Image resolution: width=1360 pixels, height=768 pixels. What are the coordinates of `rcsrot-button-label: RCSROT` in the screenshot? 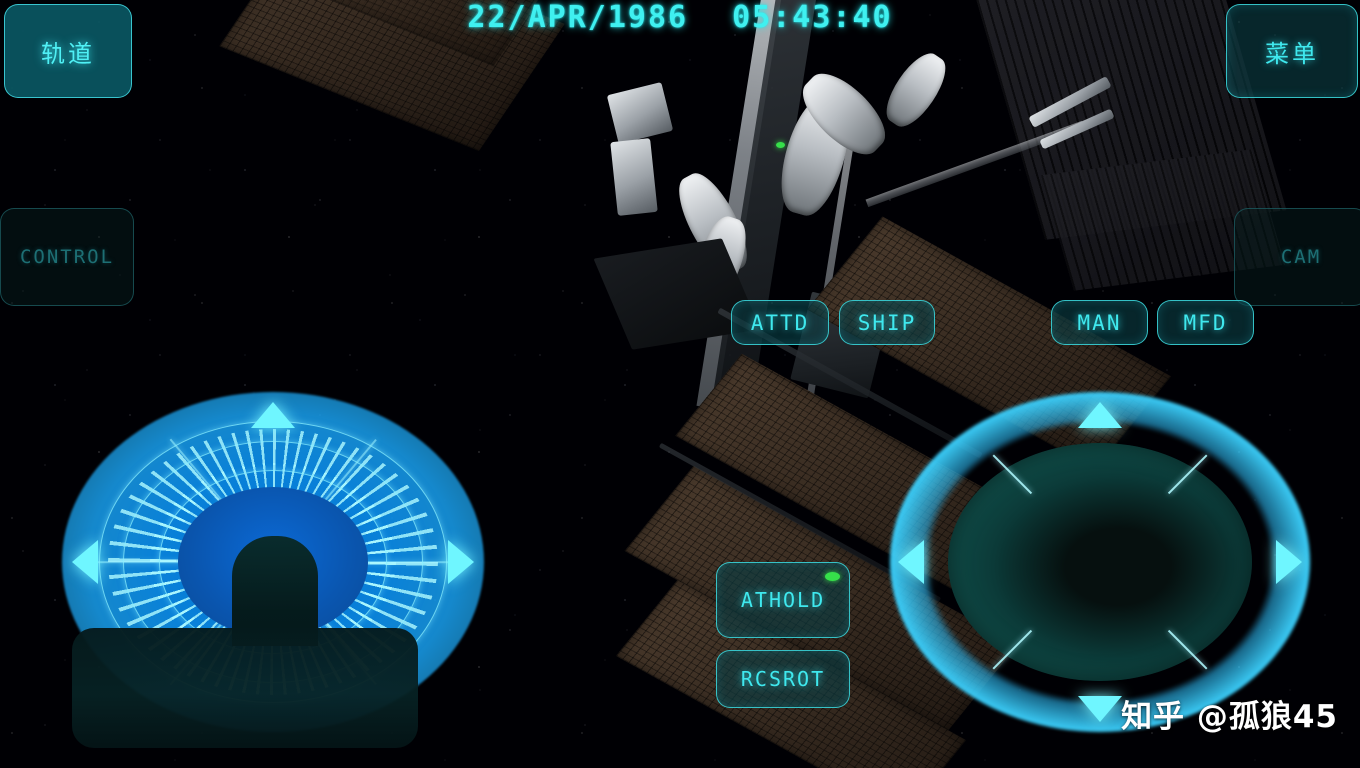 It's located at (783, 679).